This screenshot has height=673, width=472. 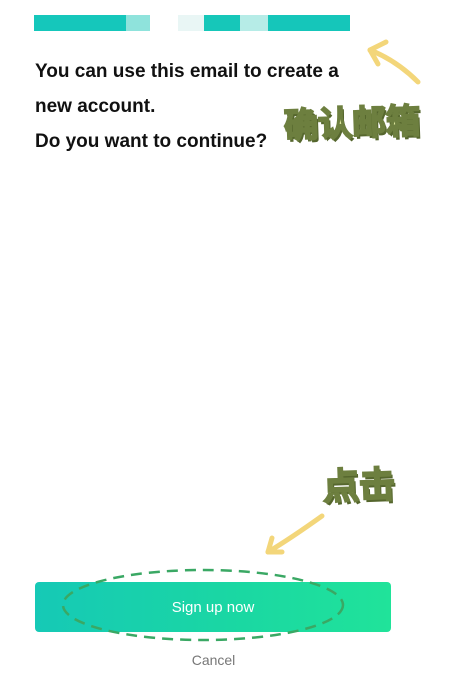 What do you see at coordinates (358, 486) in the screenshot?
I see `annotation-click: 点击` at bounding box center [358, 486].